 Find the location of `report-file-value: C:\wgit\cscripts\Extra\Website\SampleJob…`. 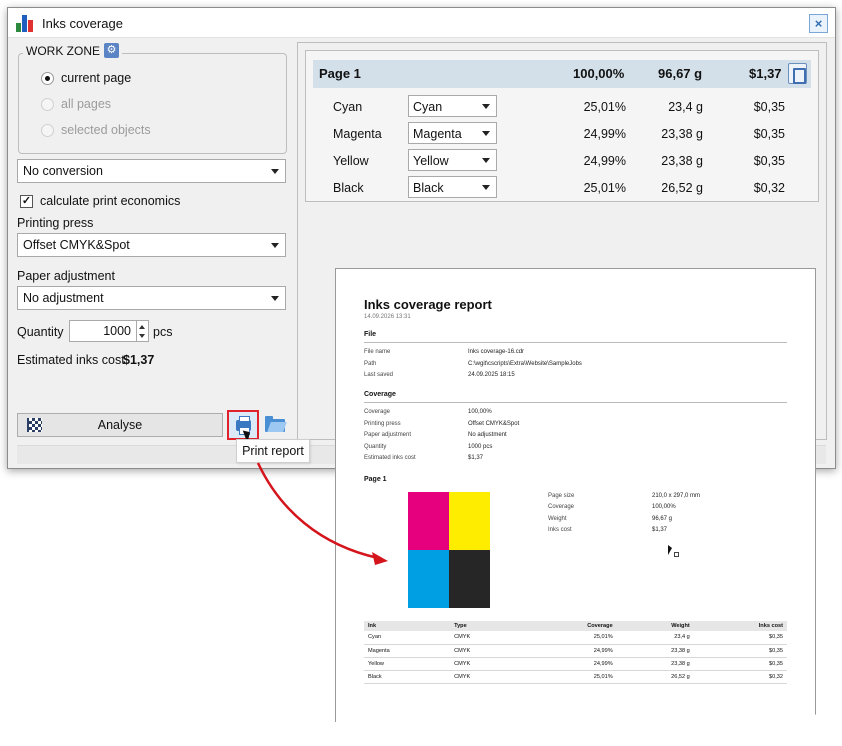

report-file-value: C:\wgit\cscripts\Extra\Website\SampleJob… is located at coordinates (525, 364).